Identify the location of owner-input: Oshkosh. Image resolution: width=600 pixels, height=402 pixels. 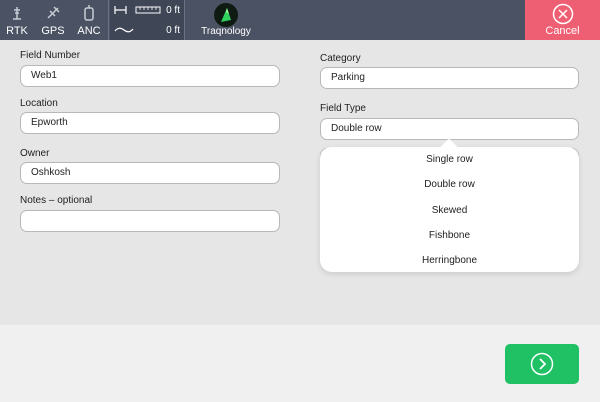
(150, 173).